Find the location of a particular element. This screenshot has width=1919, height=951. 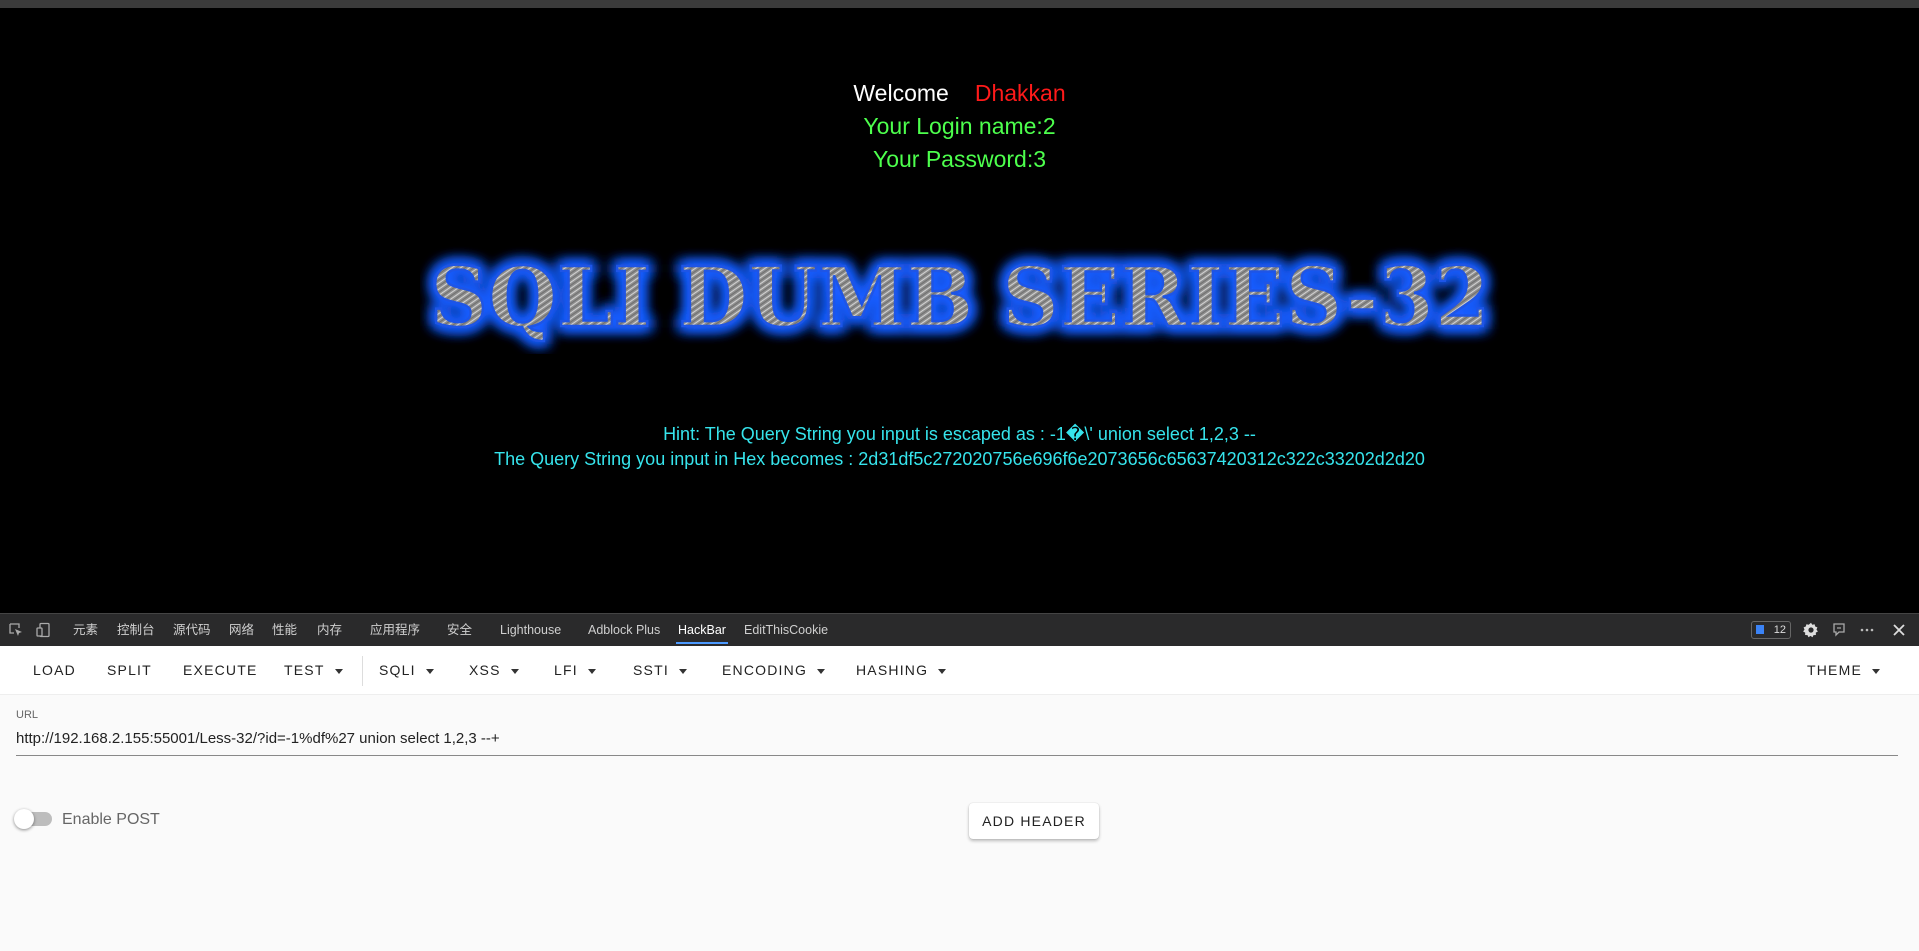

theme-menu-button: THEME is located at coordinates (1843, 670).